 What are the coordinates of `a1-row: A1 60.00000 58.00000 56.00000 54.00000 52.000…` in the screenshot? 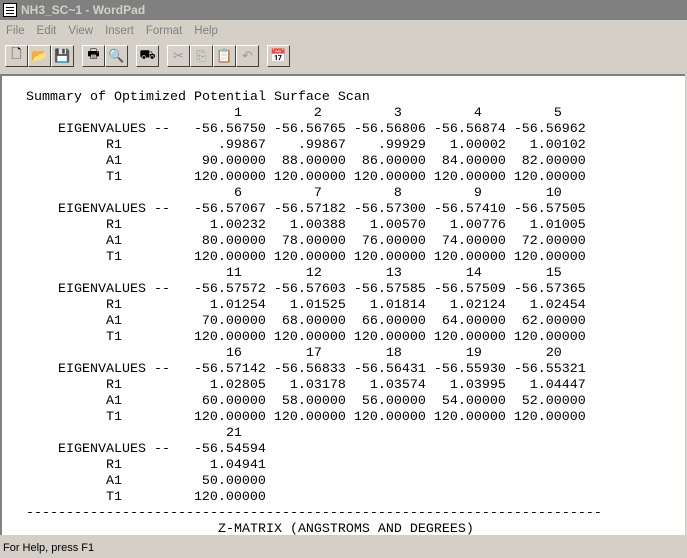 It's located at (314, 402).